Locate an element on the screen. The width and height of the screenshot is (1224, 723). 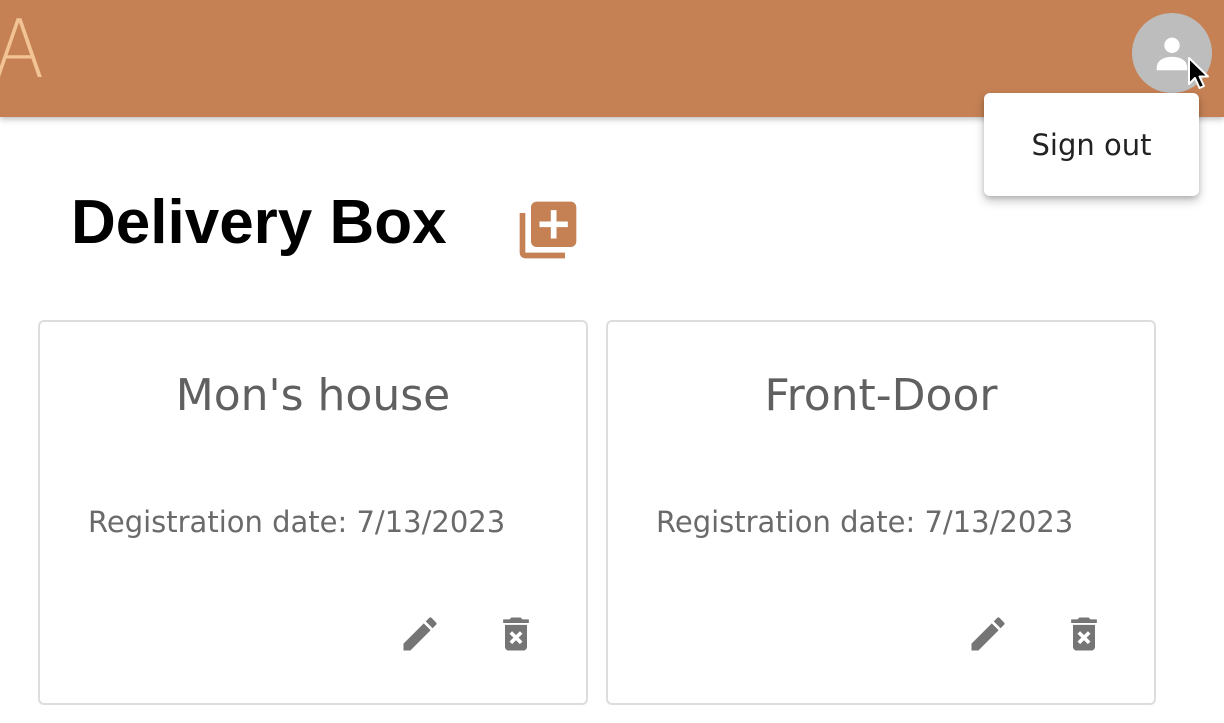
add-delivery-box-button is located at coordinates (548, 230).